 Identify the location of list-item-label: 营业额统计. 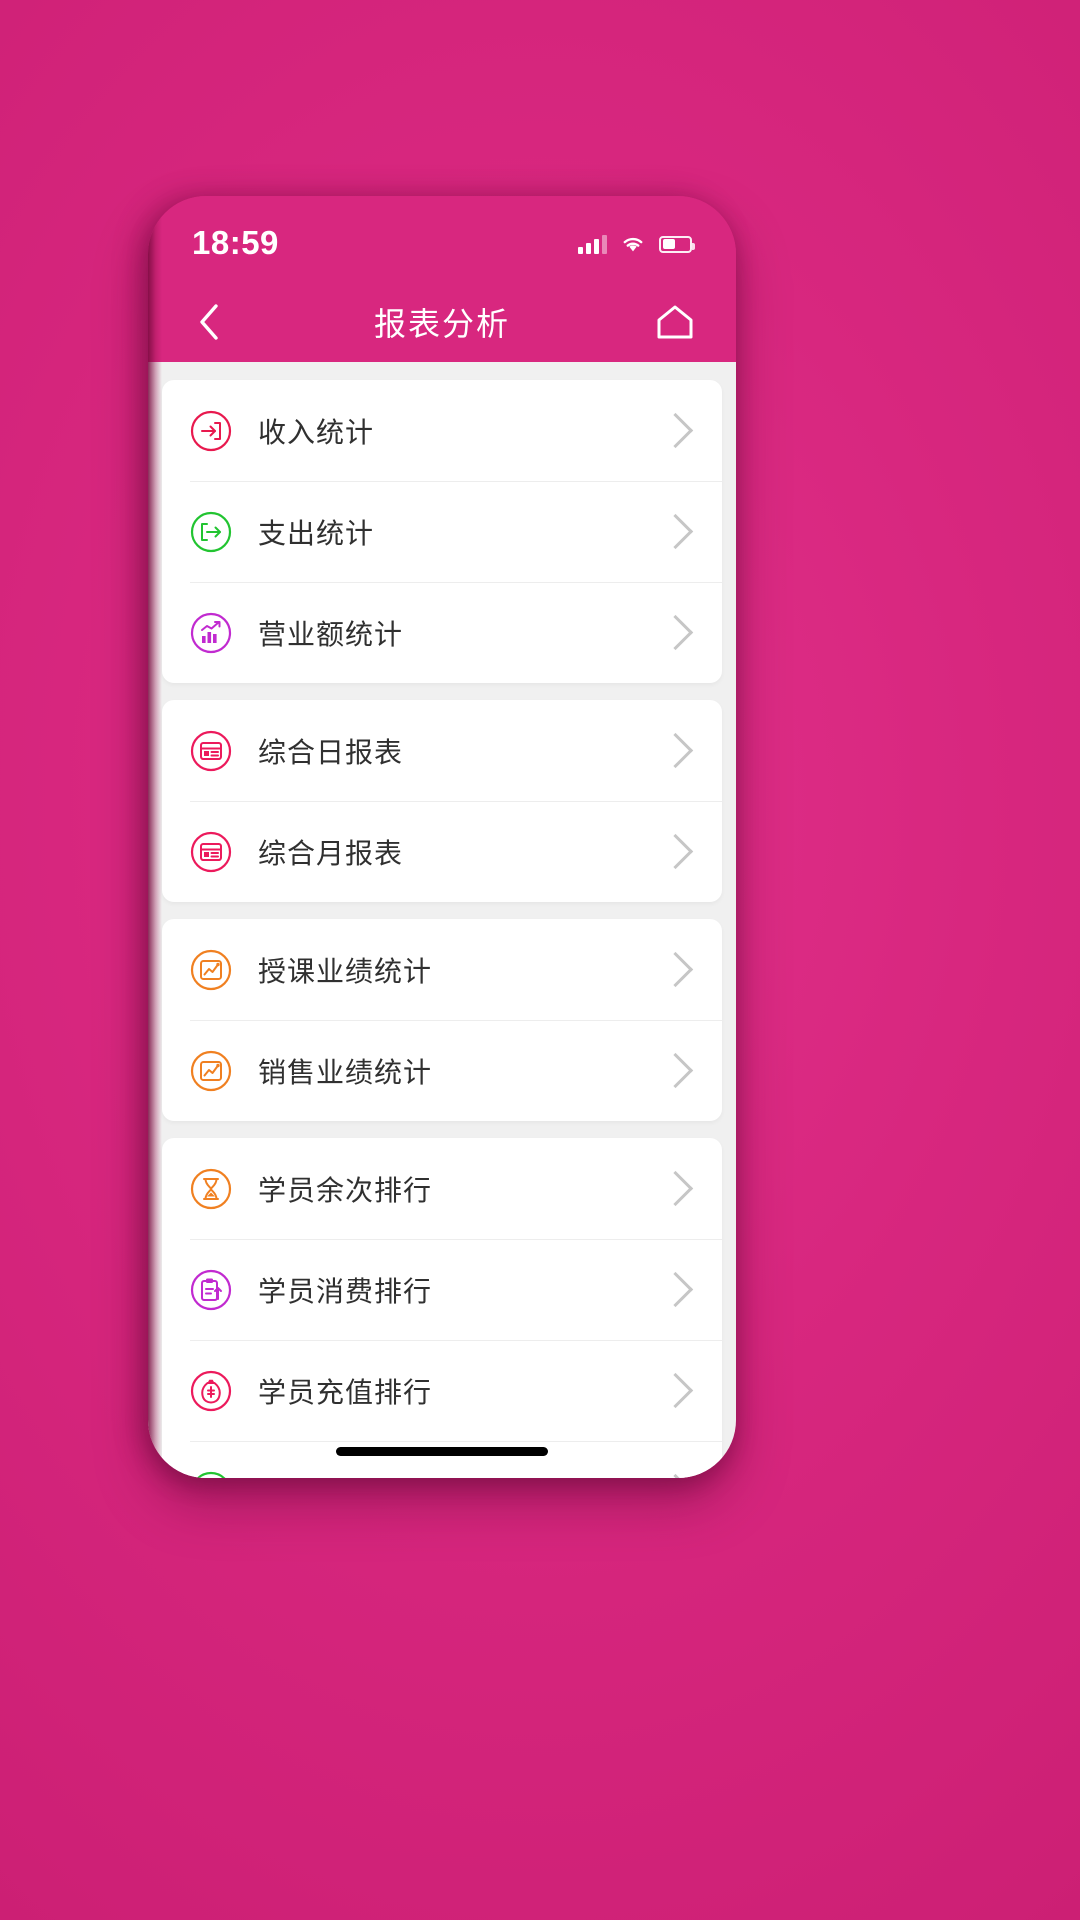
(331, 634).